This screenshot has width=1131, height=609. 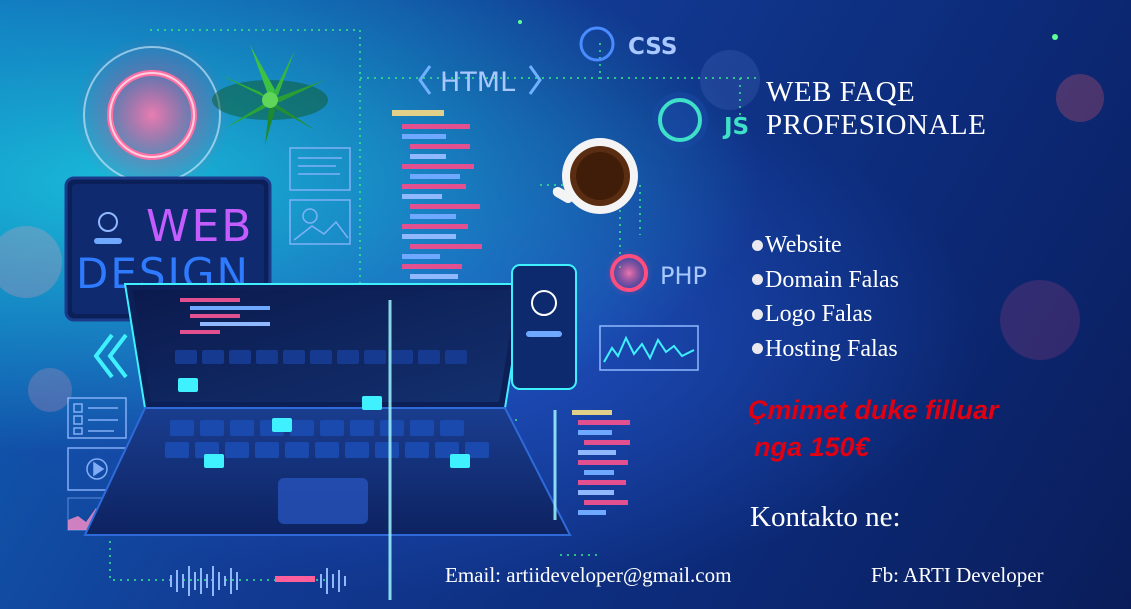 What do you see at coordinates (320, 222) in the screenshot?
I see `image-icon` at bounding box center [320, 222].